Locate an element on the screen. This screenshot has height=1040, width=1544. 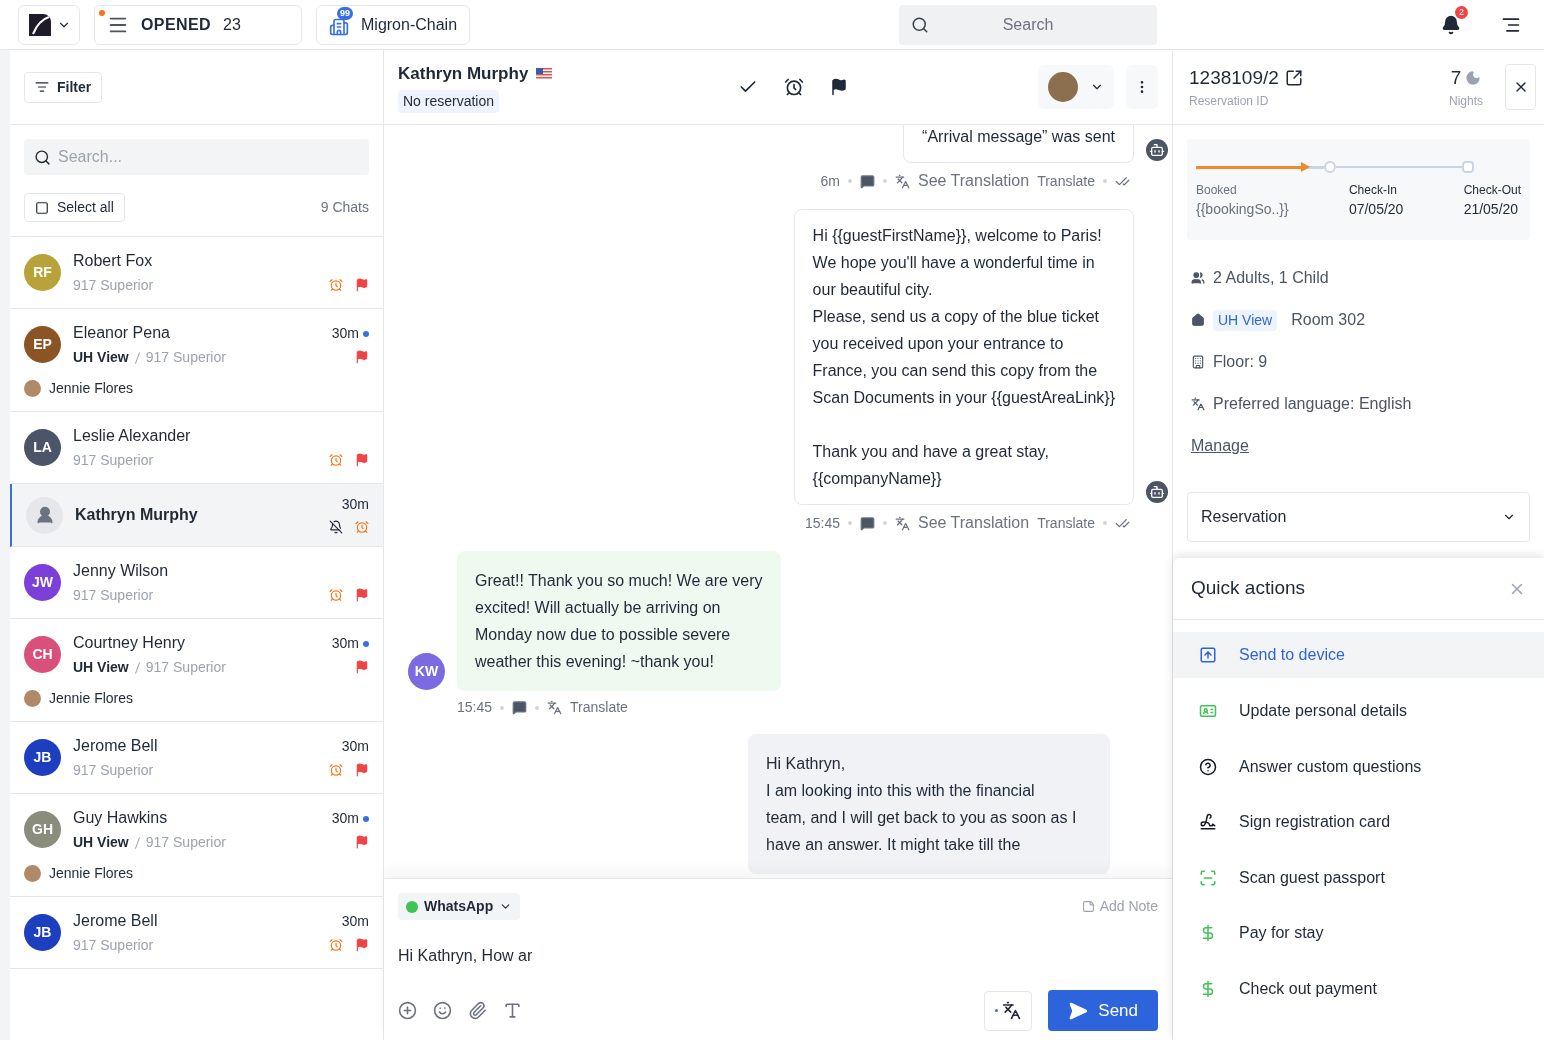
logo-menu-button is located at coordinates (49, 24).